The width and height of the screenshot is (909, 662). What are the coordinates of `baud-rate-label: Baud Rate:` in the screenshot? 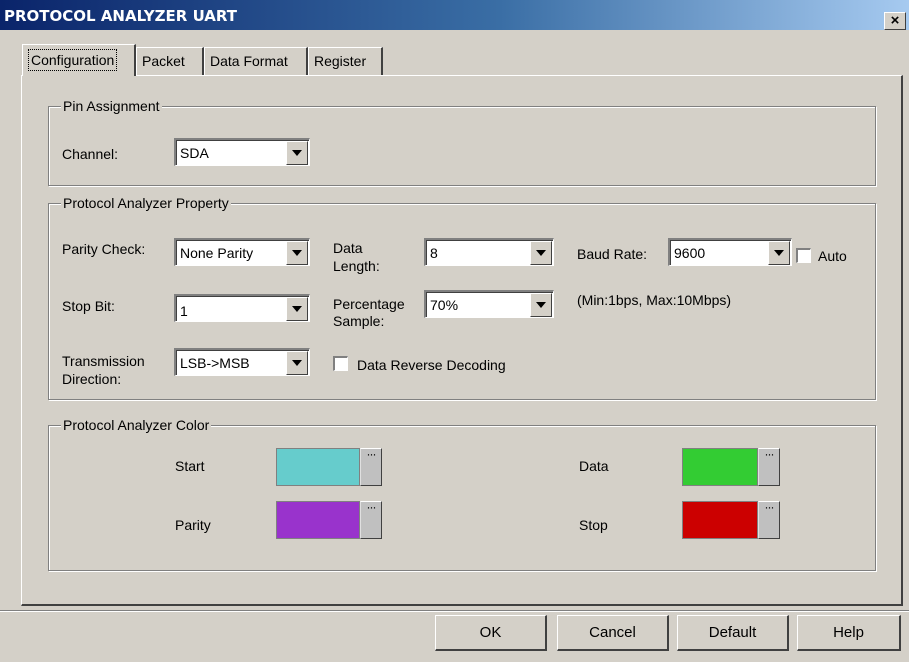 It's located at (612, 254).